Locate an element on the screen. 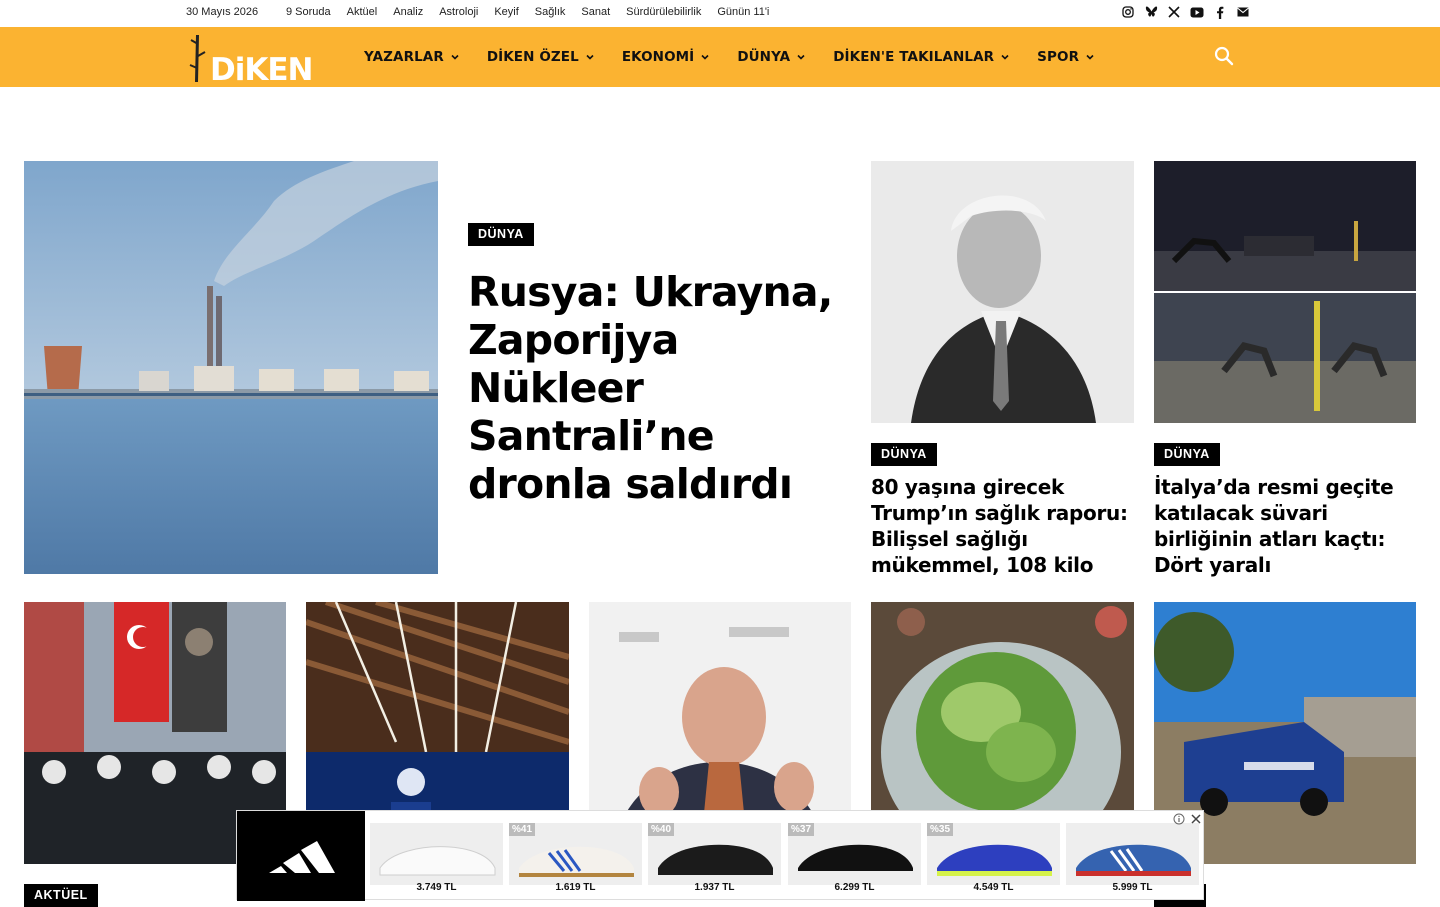 This screenshot has width=1440, height=907. site-logo: DiKEN is located at coordinates (258, 60).